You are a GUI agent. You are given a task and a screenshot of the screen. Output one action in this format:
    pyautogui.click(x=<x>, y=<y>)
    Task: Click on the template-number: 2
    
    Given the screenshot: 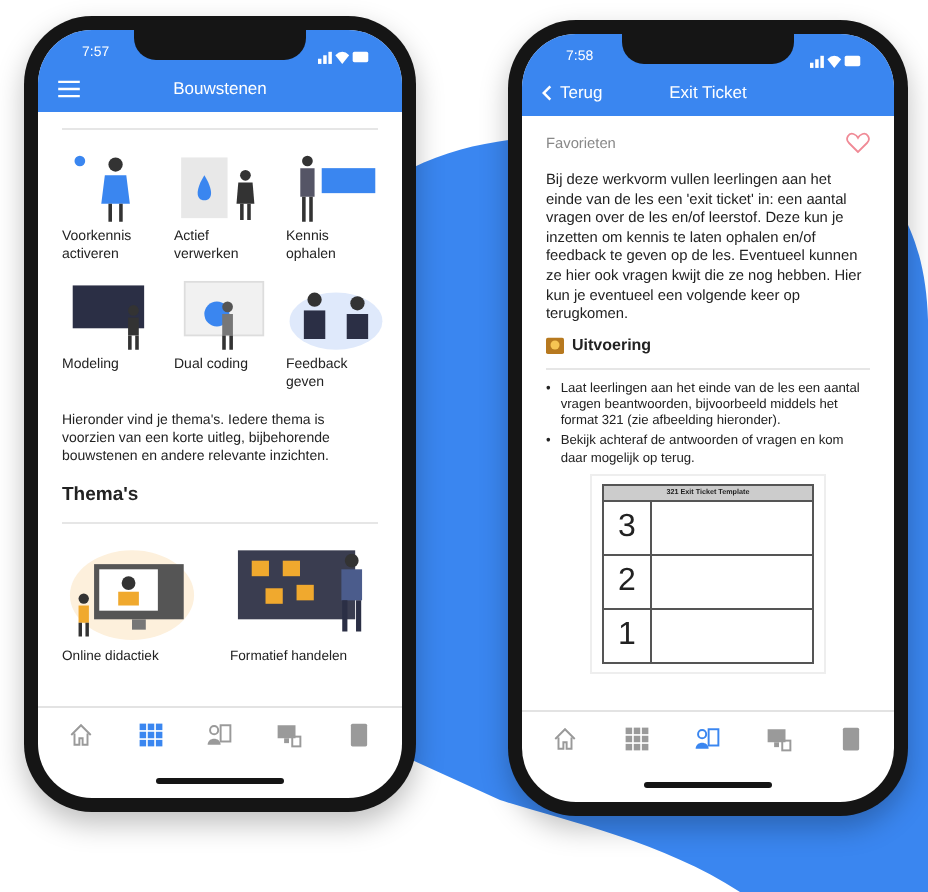 What is the action you would take?
    pyautogui.click(x=627, y=582)
    